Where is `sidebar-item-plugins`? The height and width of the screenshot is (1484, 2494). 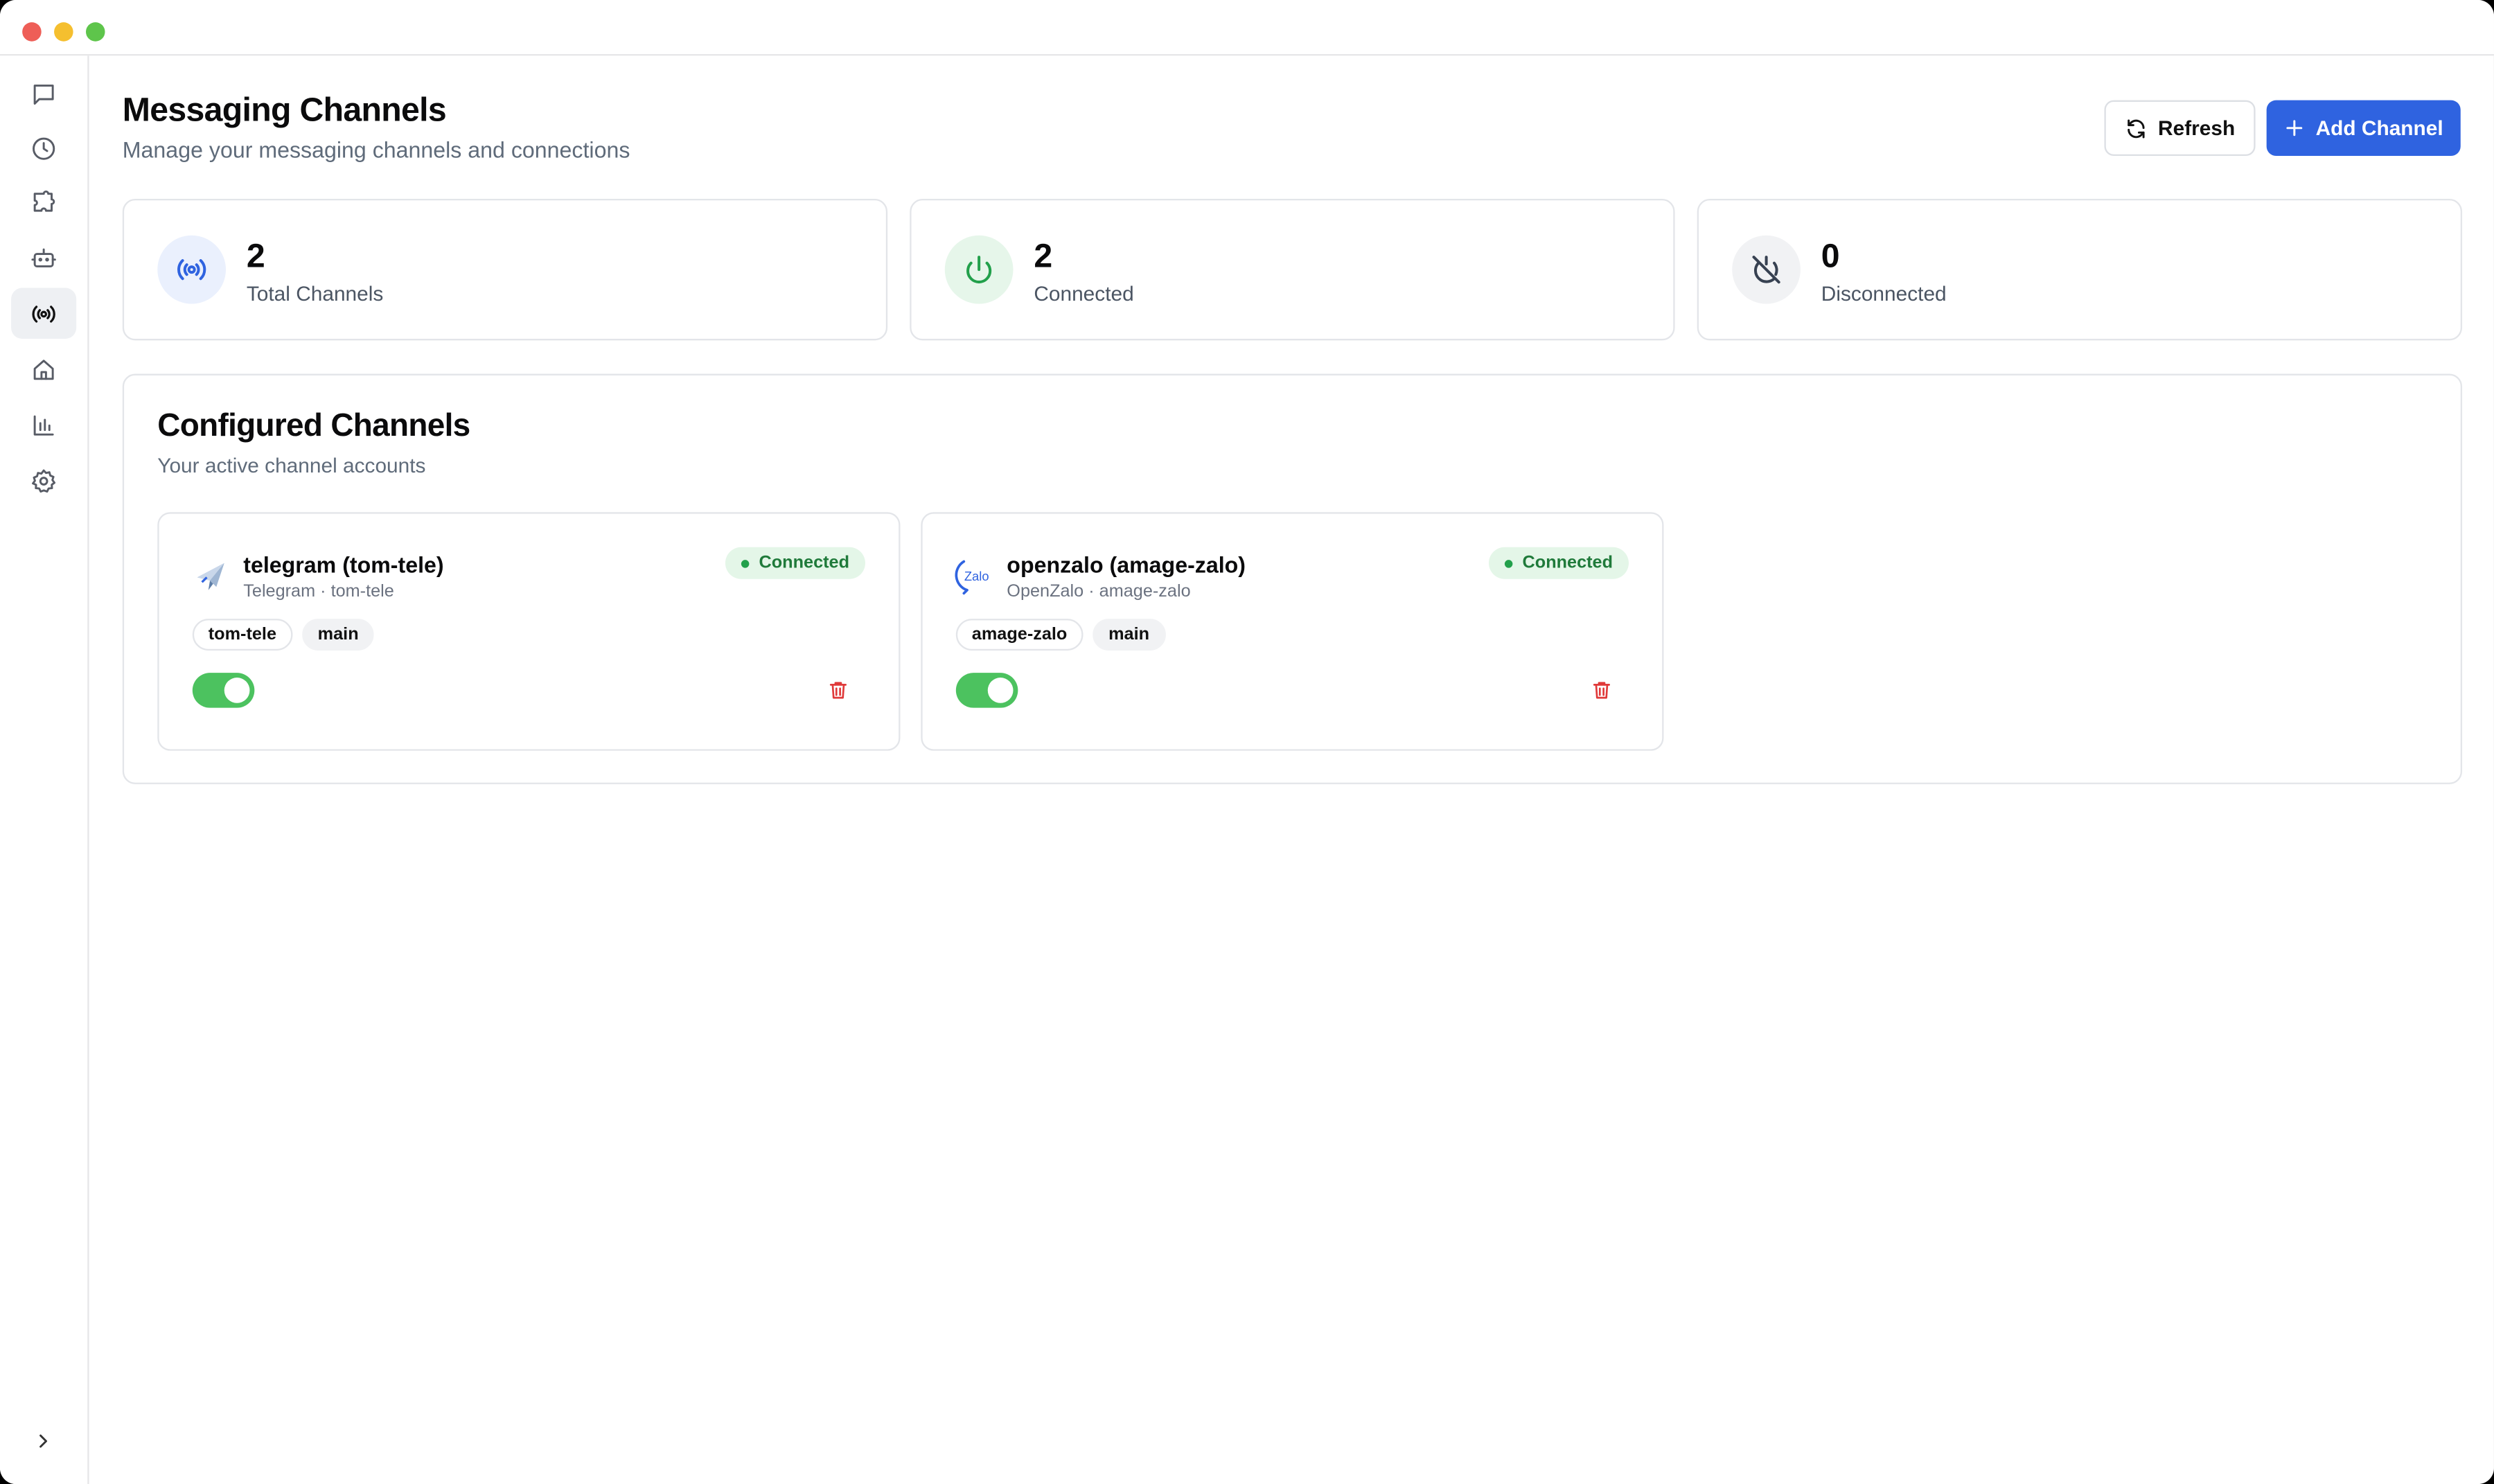 sidebar-item-plugins is located at coordinates (44, 202).